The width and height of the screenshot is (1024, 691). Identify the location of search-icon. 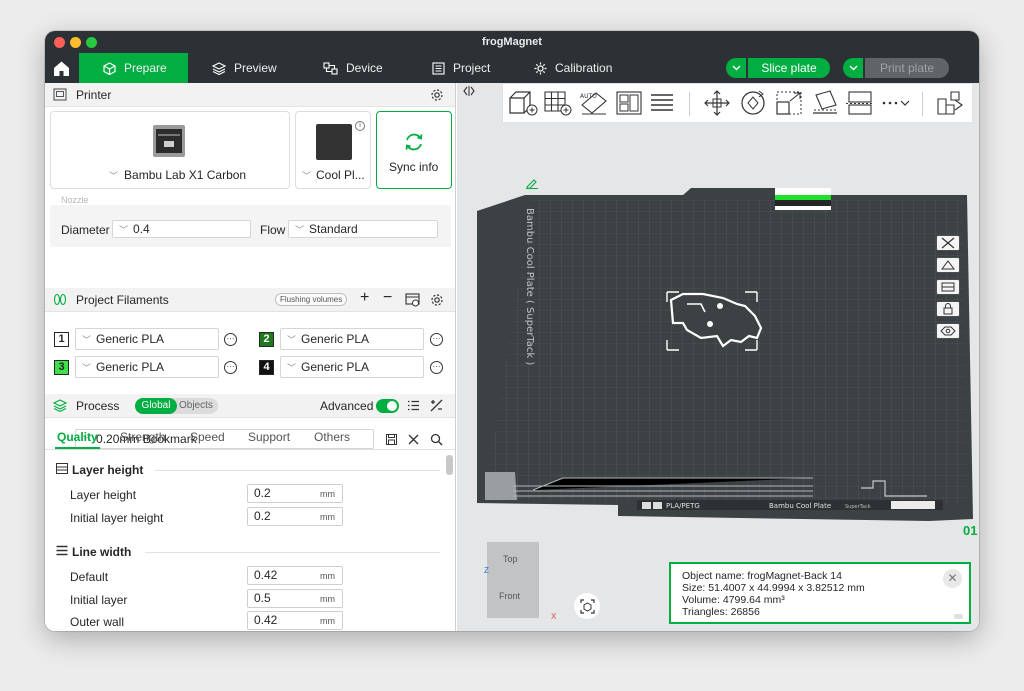
(436, 439).